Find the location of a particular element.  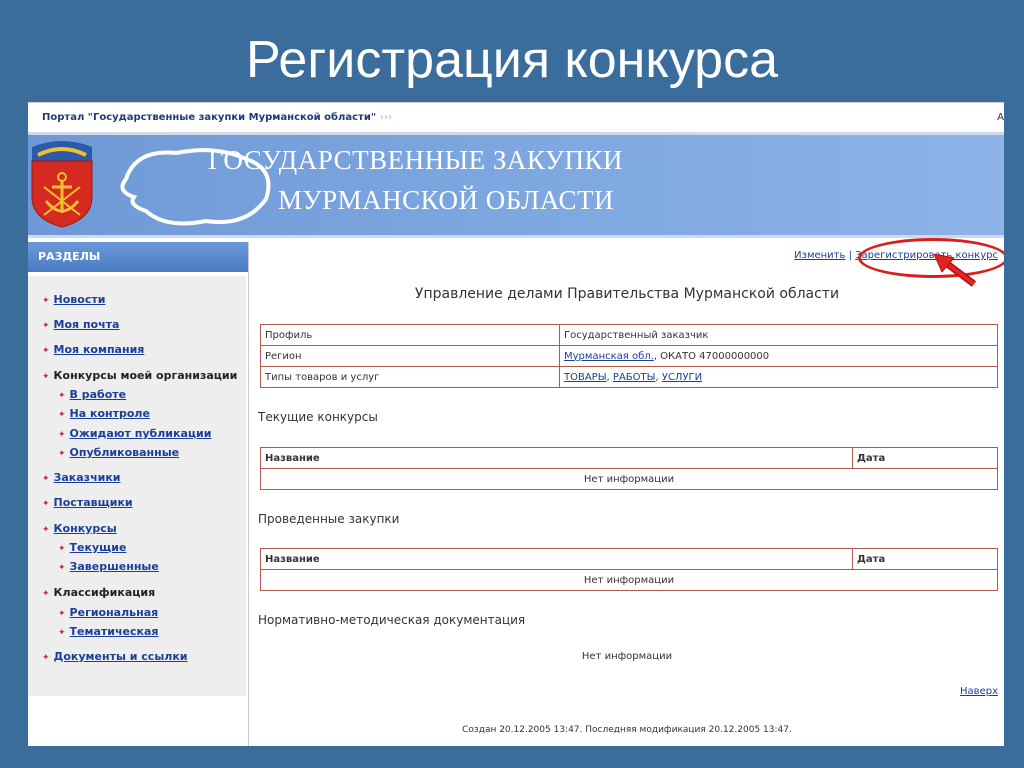

region-value: Мурманская обл., ОКАТО 47000000000 is located at coordinates (778, 356).